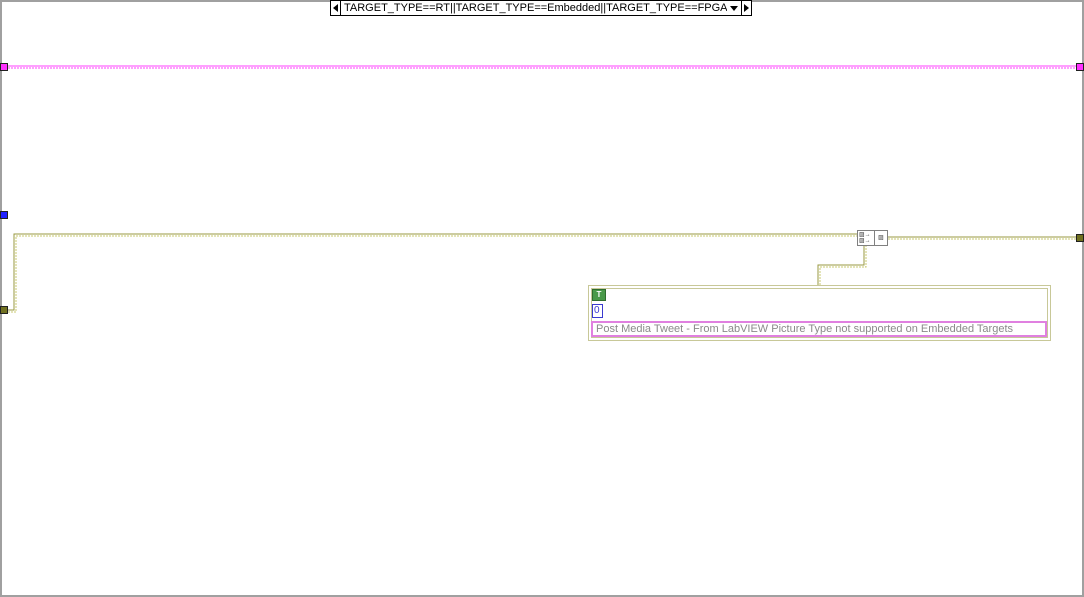 This screenshot has width=1084, height=597. I want to click on merge-errors-node: ▨→ ▨→ ▨, so click(872, 238).